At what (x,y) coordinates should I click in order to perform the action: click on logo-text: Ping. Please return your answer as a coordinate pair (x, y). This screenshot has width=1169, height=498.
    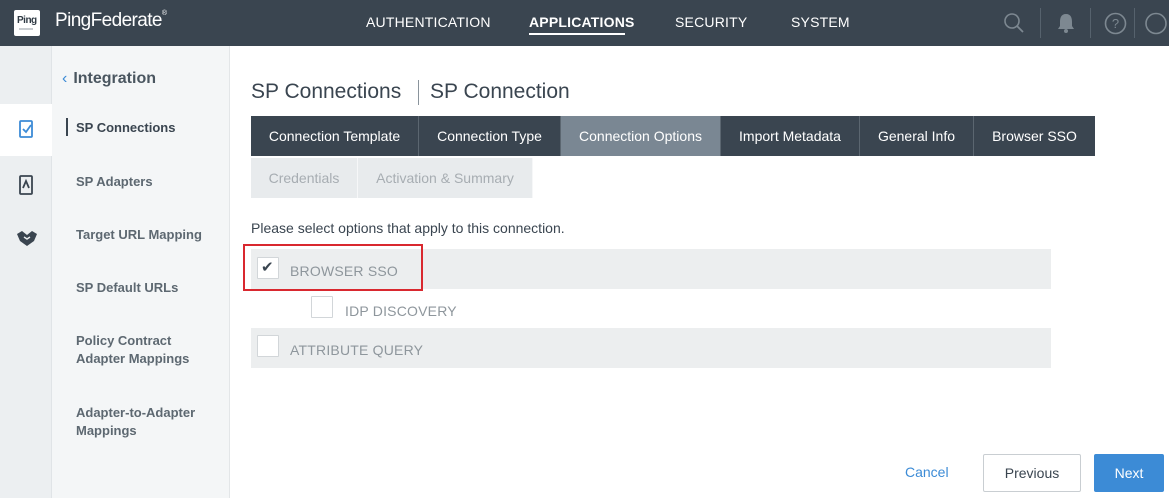
    Looking at the image, I should click on (27, 20).